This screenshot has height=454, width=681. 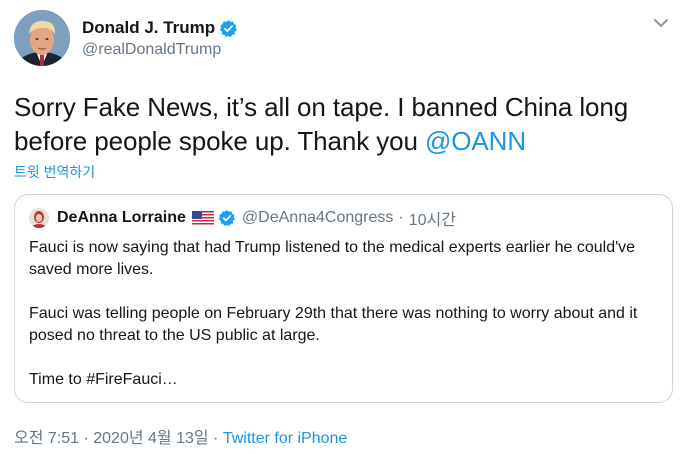 What do you see at coordinates (151, 50) in the screenshot?
I see `author-handle: @realDonaldTrump` at bounding box center [151, 50].